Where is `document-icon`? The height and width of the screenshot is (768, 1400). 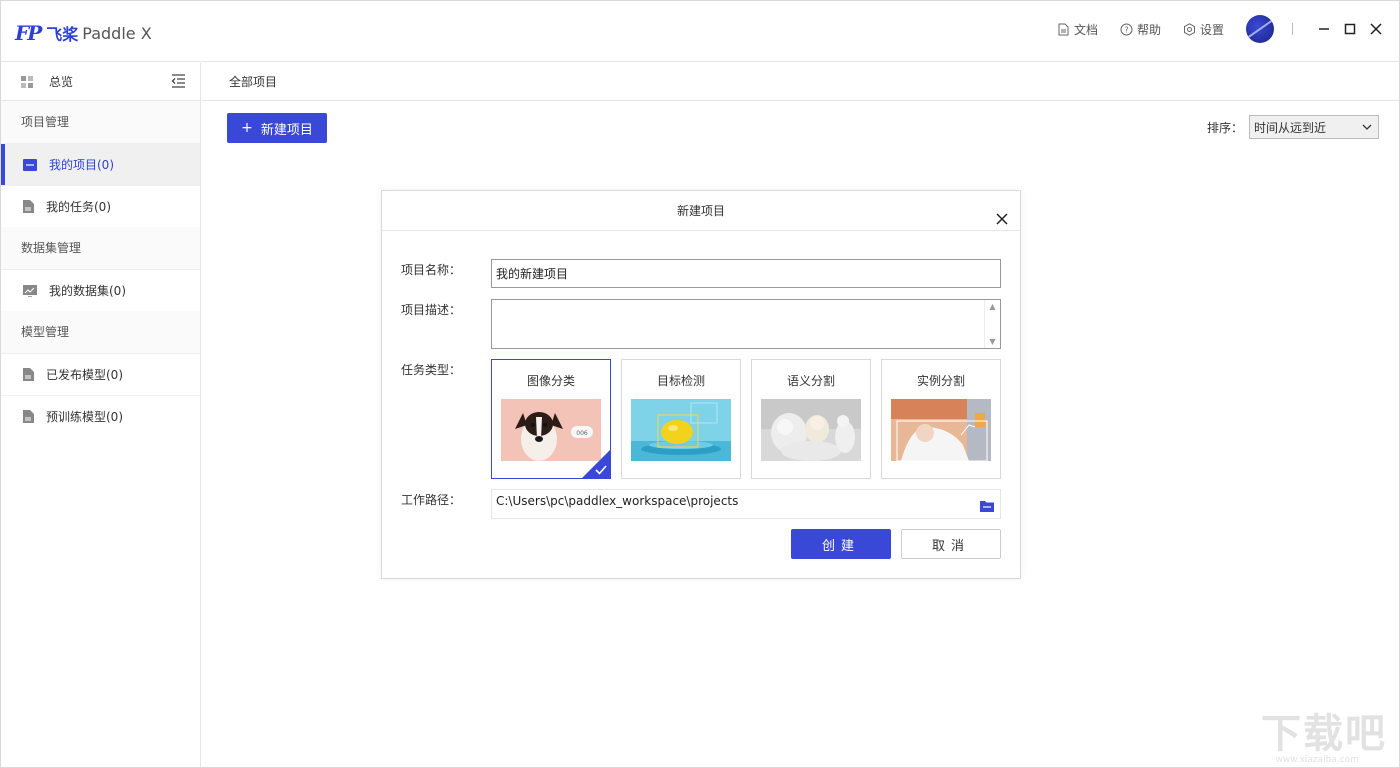
document-icon is located at coordinates (1063, 29).